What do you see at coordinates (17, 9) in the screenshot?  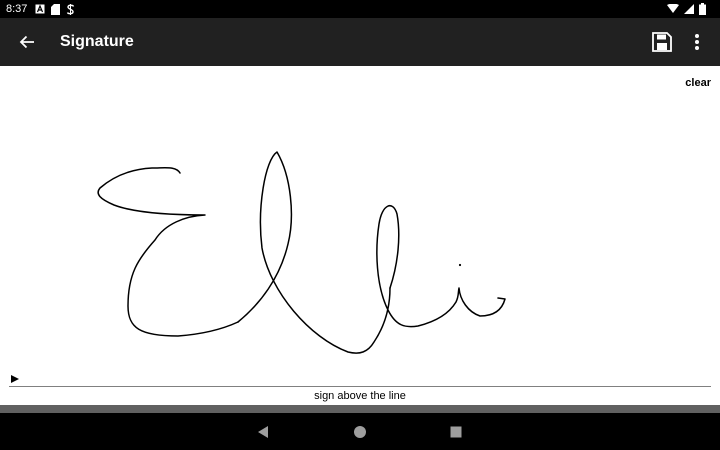 I see `status-time: 8:37` at bounding box center [17, 9].